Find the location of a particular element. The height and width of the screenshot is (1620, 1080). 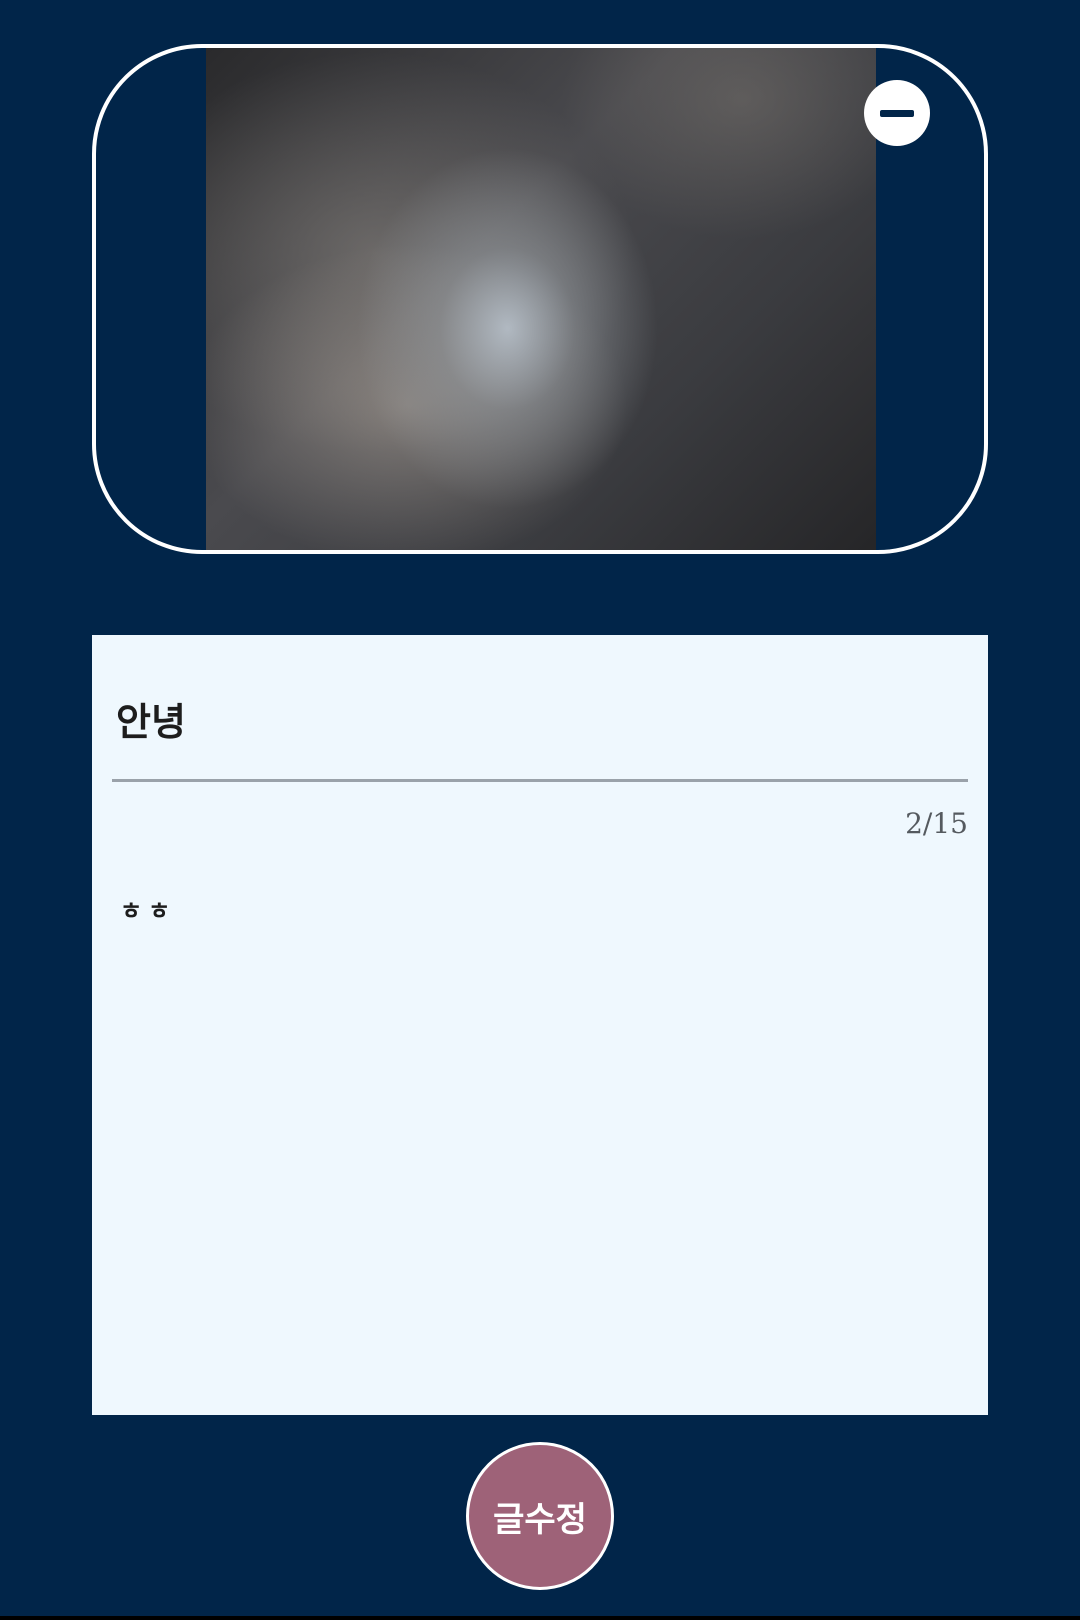

title-char-counter: 2/15 is located at coordinates (936, 823).